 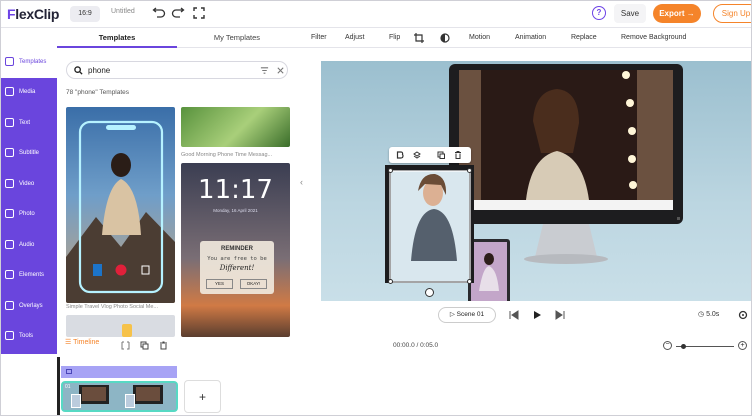 I want to click on clip-index: 01, so click(x=68, y=387).